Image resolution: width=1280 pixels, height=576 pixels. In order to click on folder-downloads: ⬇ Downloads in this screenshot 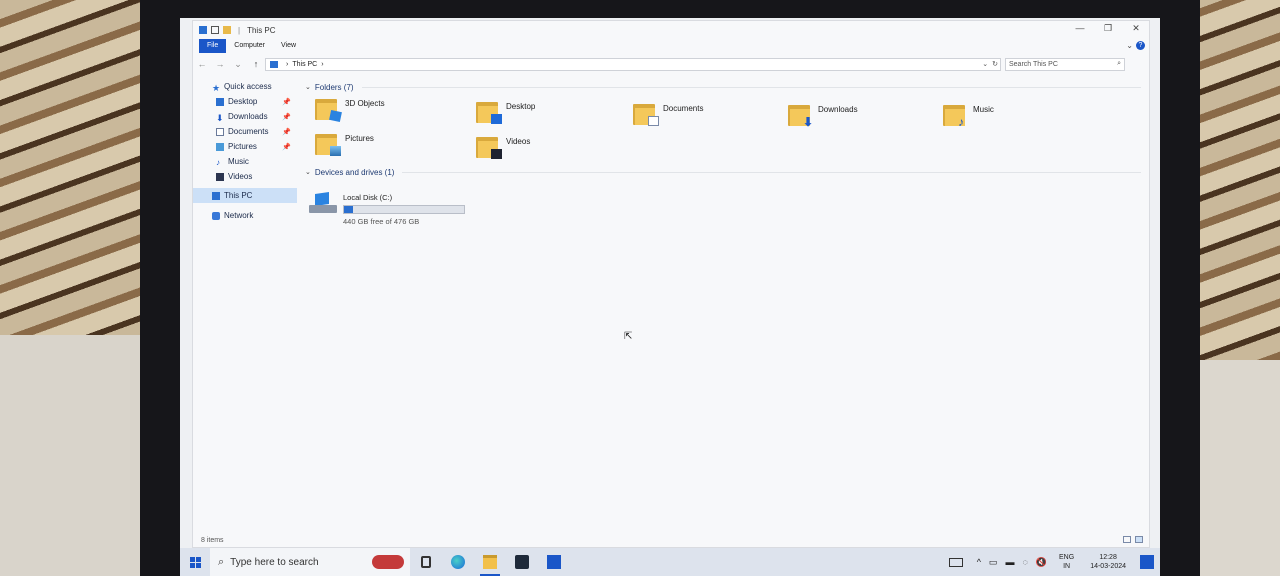, I will do `click(823, 115)`.